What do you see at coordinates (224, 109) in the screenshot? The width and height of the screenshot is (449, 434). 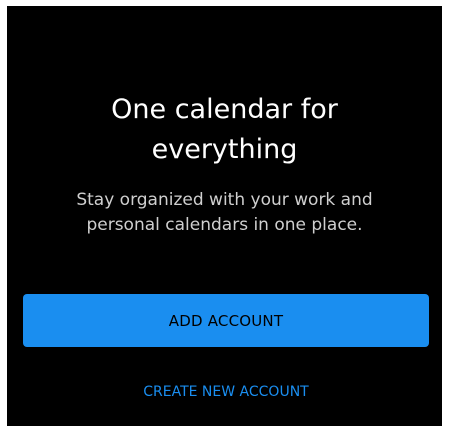 I see `title-line-1: One calendar for` at bounding box center [224, 109].